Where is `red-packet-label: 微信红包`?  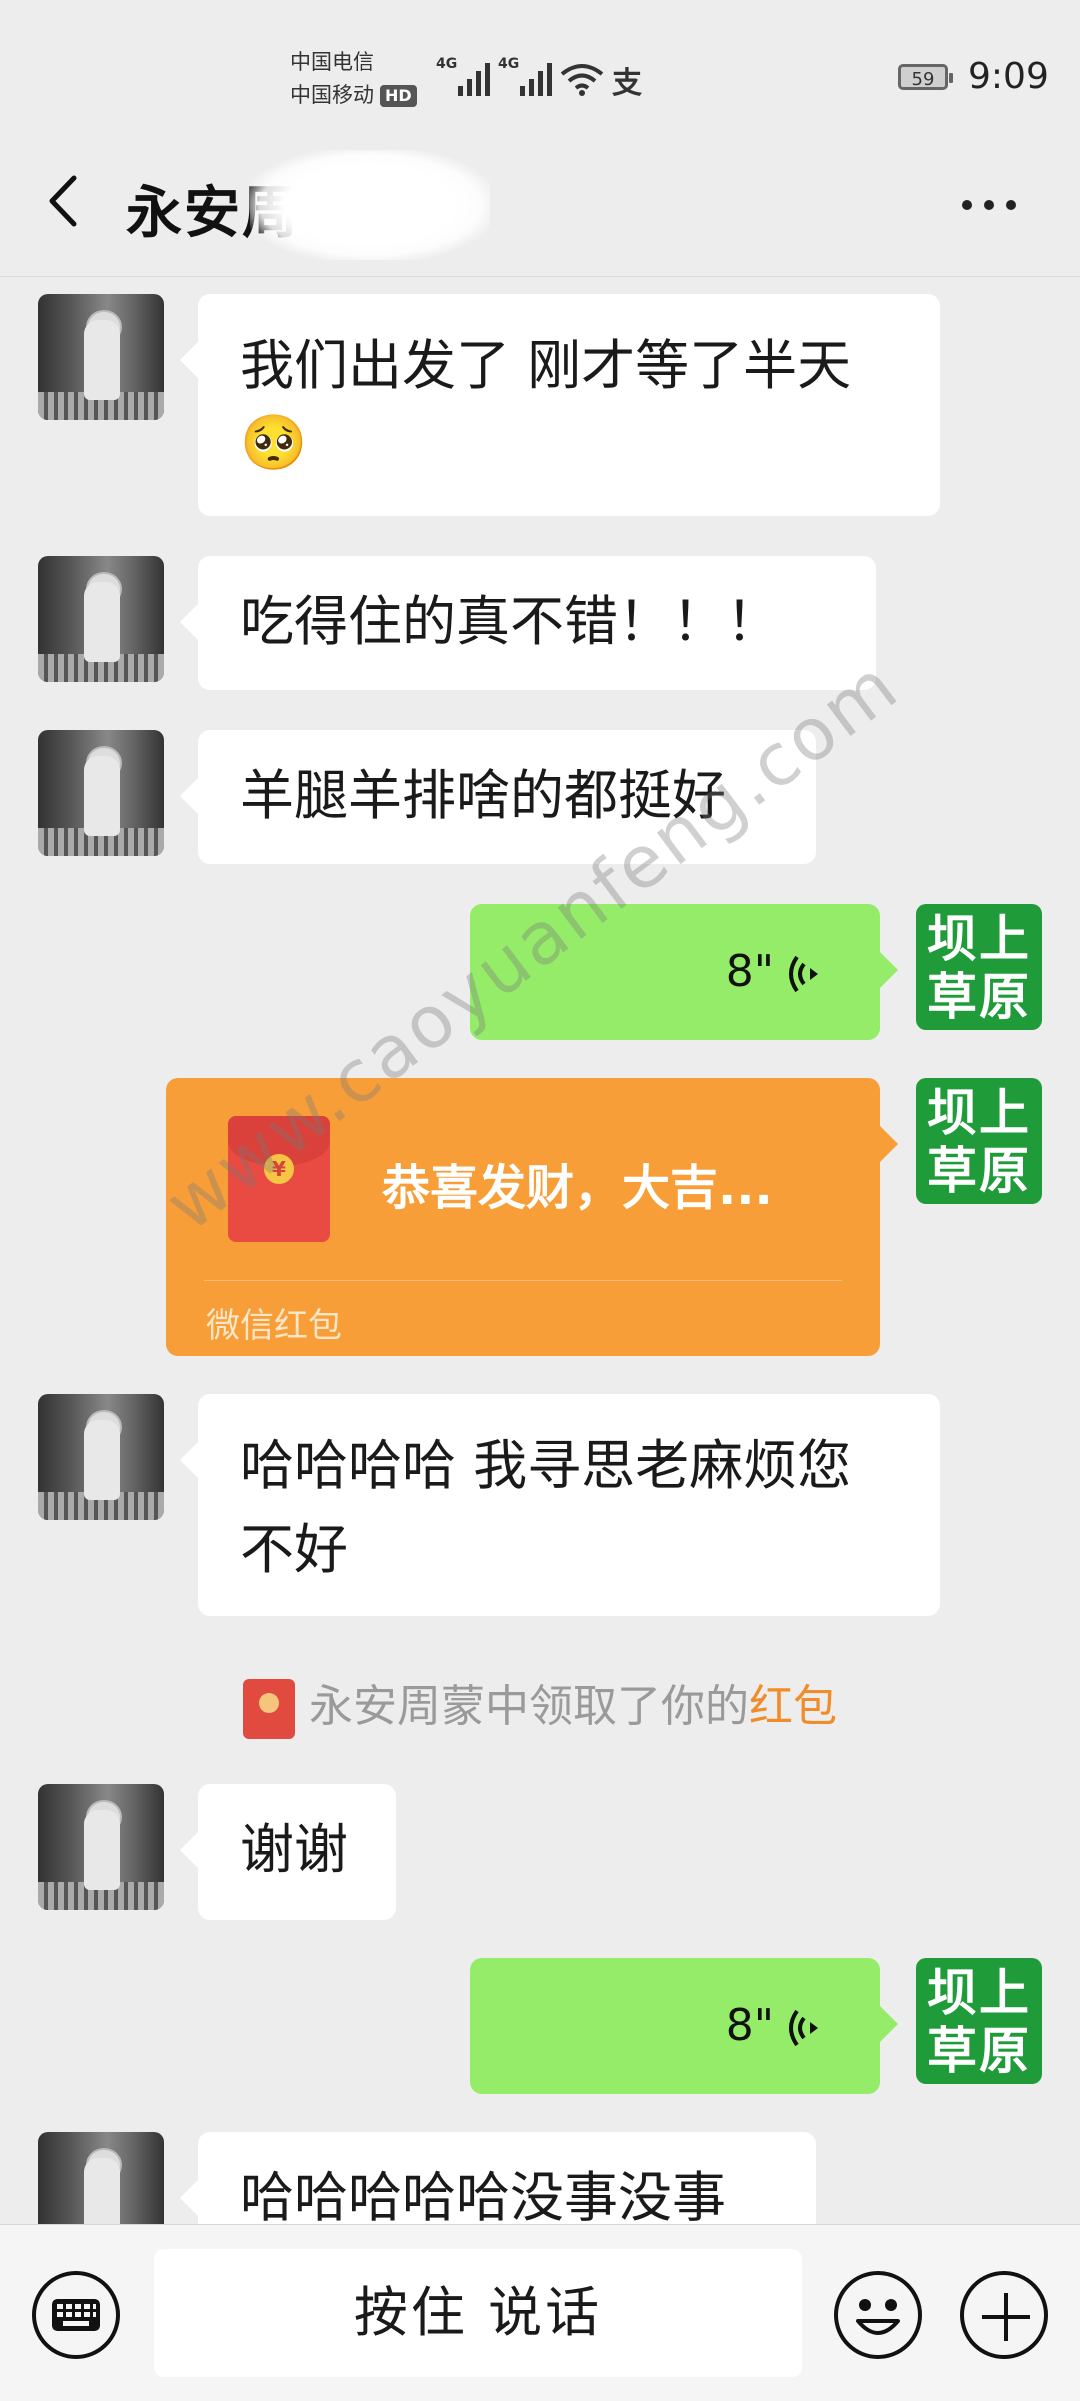 red-packet-label: 微信红包 is located at coordinates (274, 1326).